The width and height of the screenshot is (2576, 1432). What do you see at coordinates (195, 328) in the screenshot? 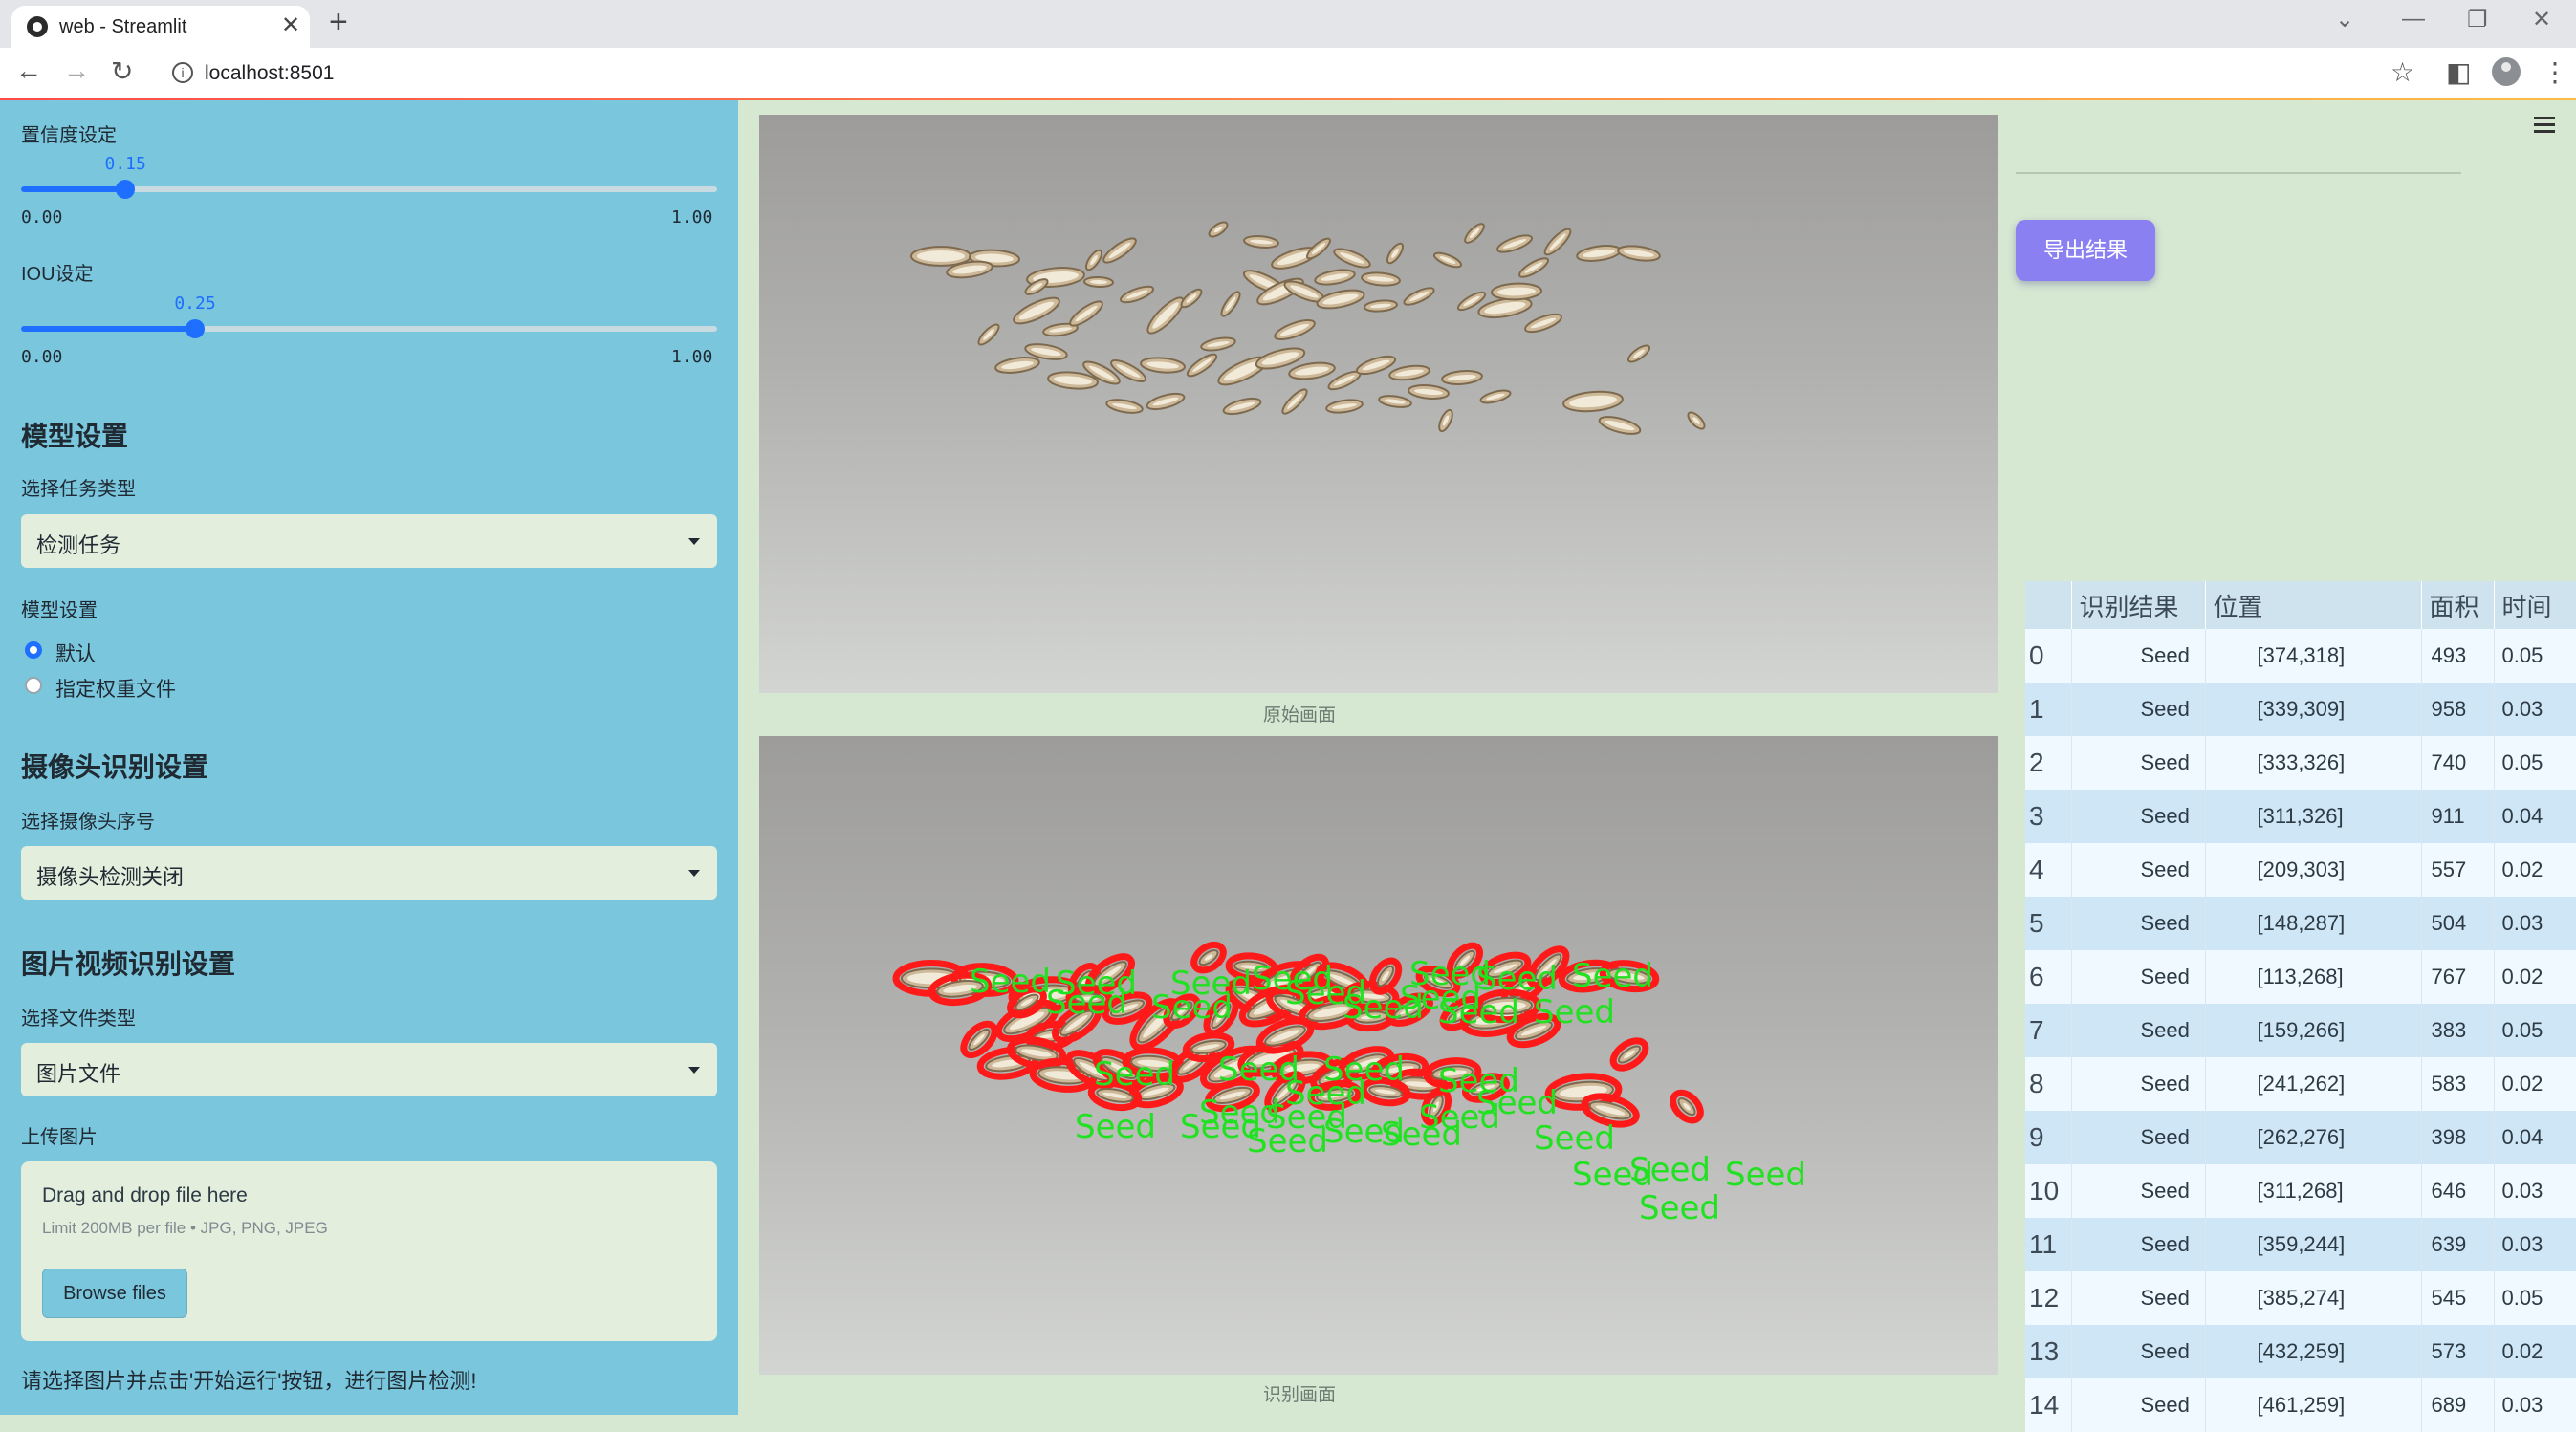
I see `iou-slider-thumb` at bounding box center [195, 328].